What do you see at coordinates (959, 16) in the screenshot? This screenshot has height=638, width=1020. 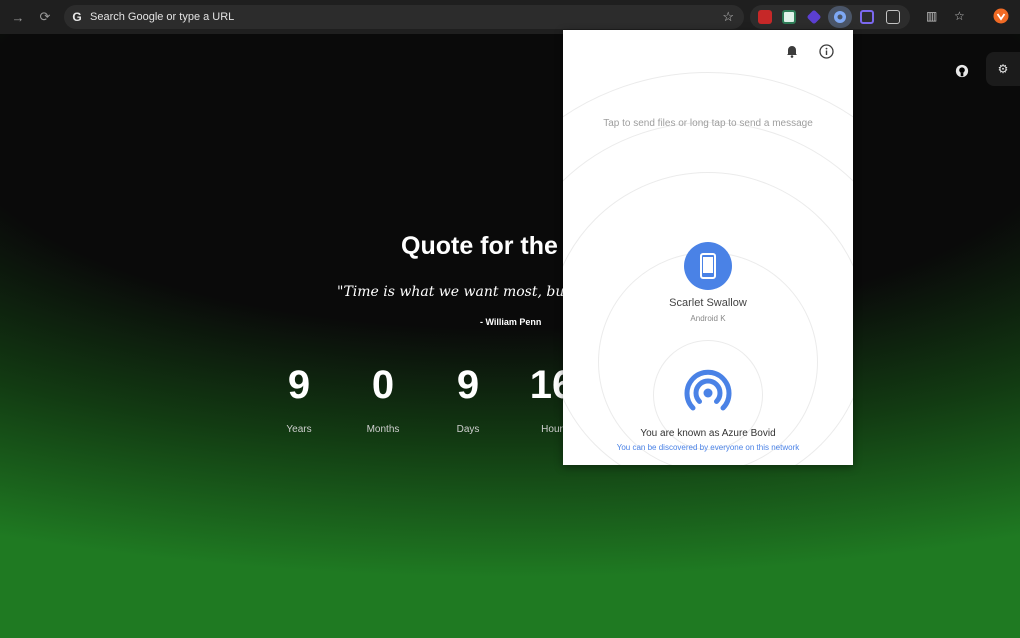 I see `bookmarks-icon: ☆` at bounding box center [959, 16].